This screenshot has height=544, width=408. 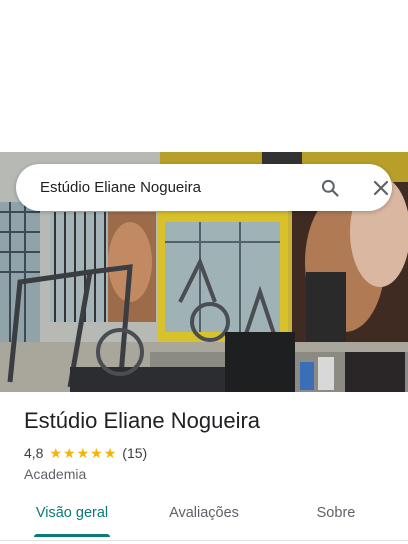 I want to click on place-title: Estúdio Eliane Nogueira, so click(x=142, y=420).